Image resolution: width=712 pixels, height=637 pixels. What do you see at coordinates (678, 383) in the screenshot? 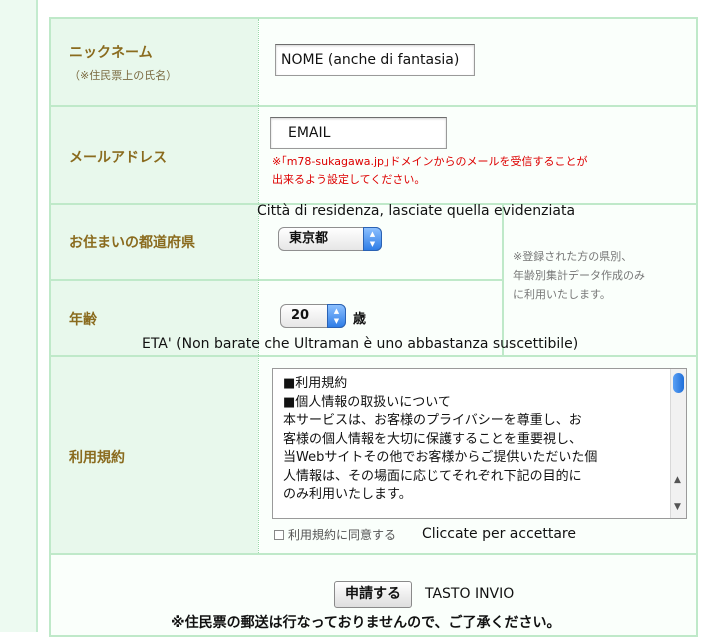
I see `scroll-thumb` at bounding box center [678, 383].